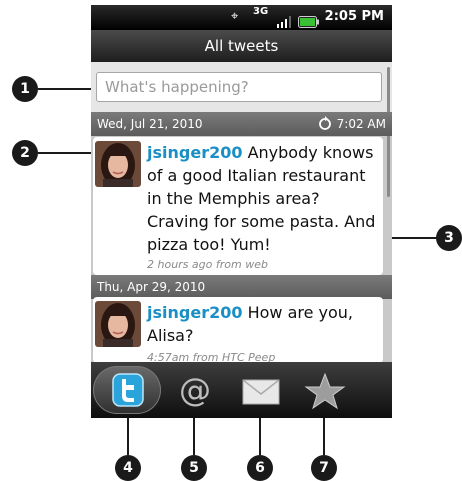 Image resolution: width=462 pixels, height=481 pixels. What do you see at coordinates (66, 153) in the screenshot?
I see `callout-2-line` at bounding box center [66, 153].